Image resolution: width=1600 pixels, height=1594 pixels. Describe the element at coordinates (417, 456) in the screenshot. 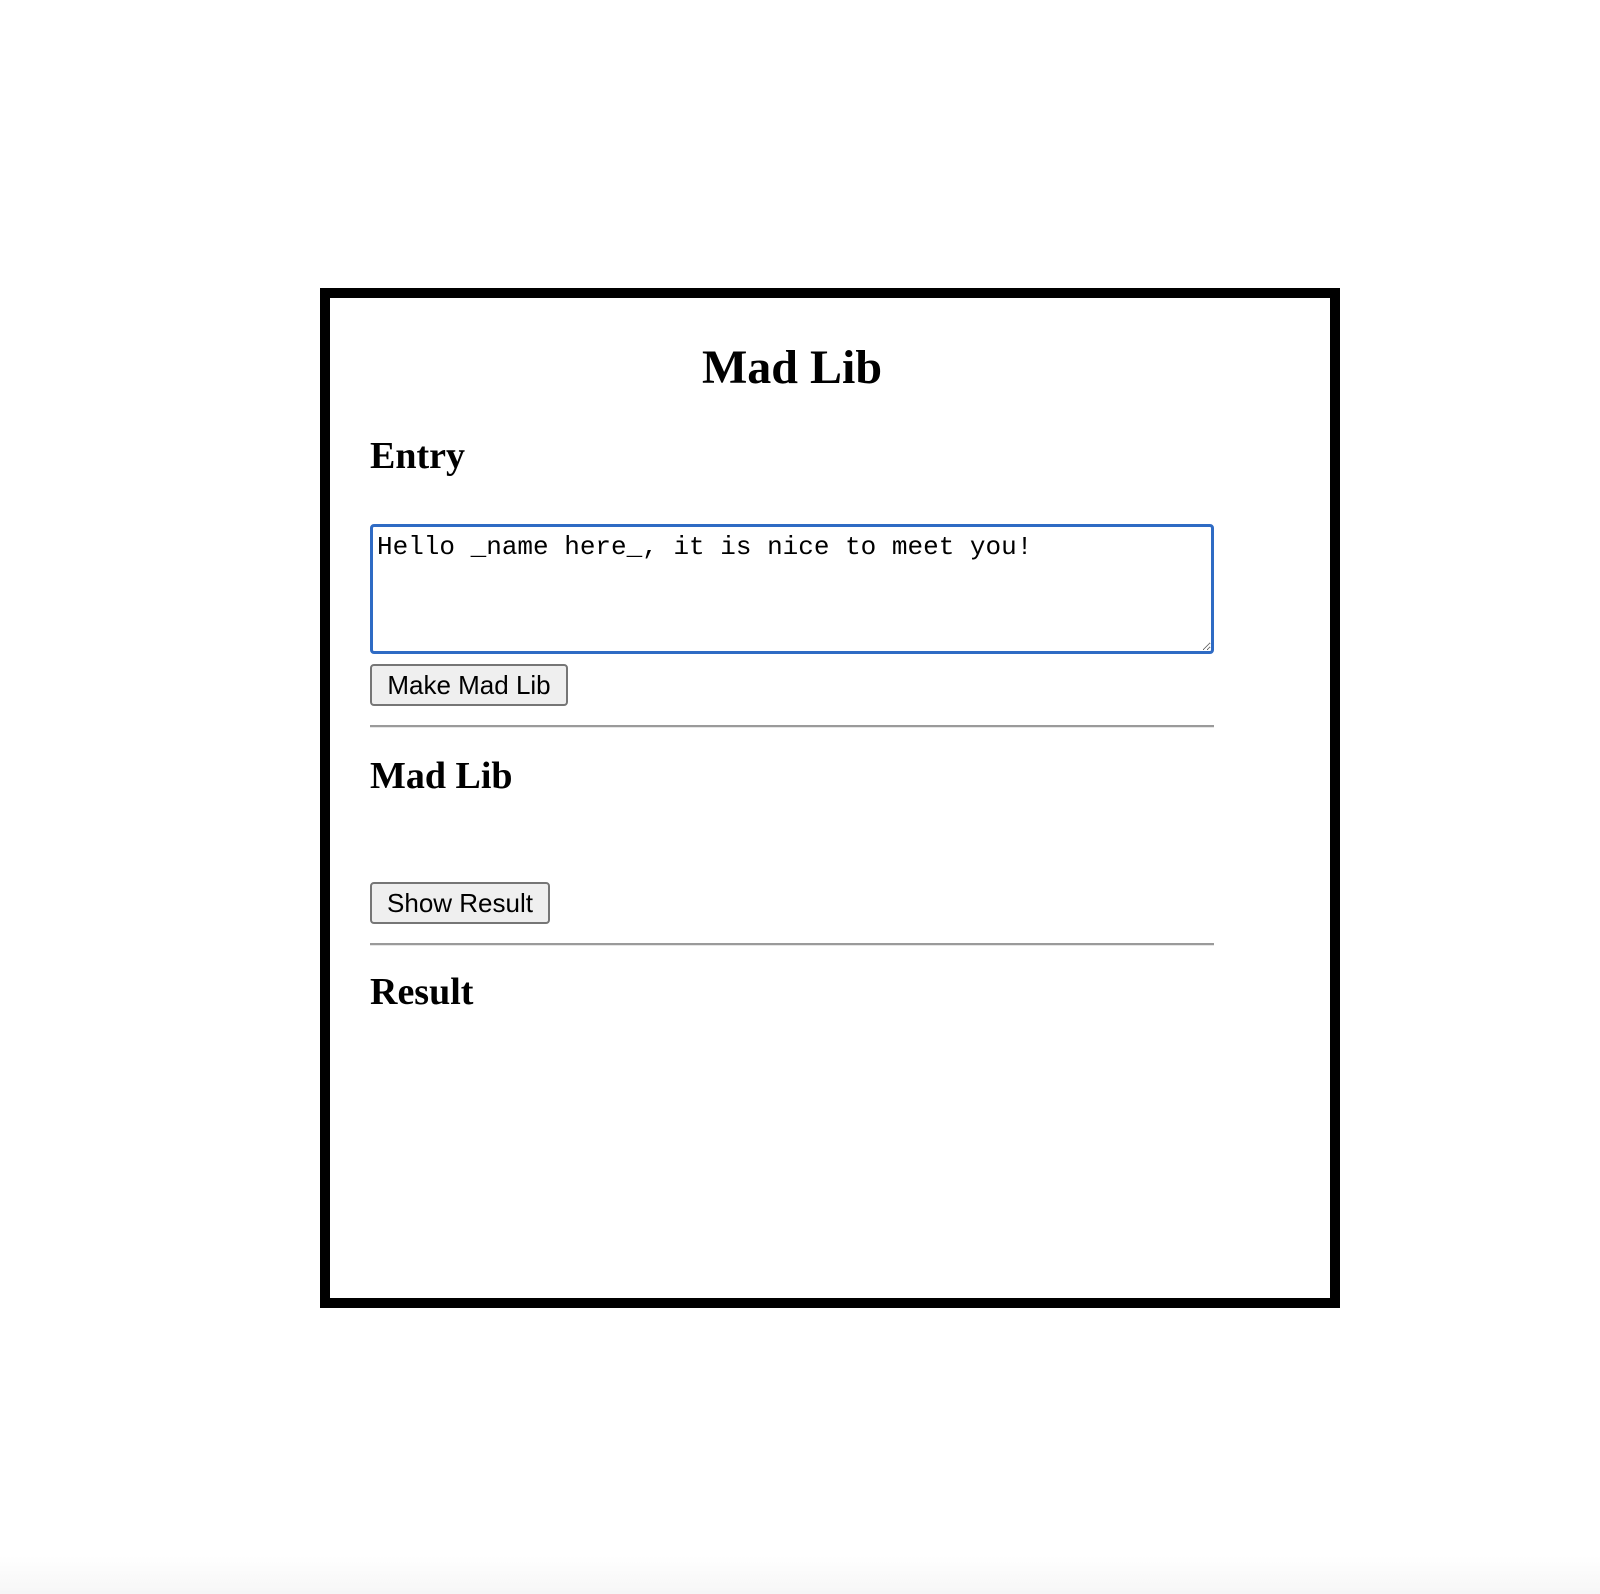

I see `entry-heading: Entry` at that location.